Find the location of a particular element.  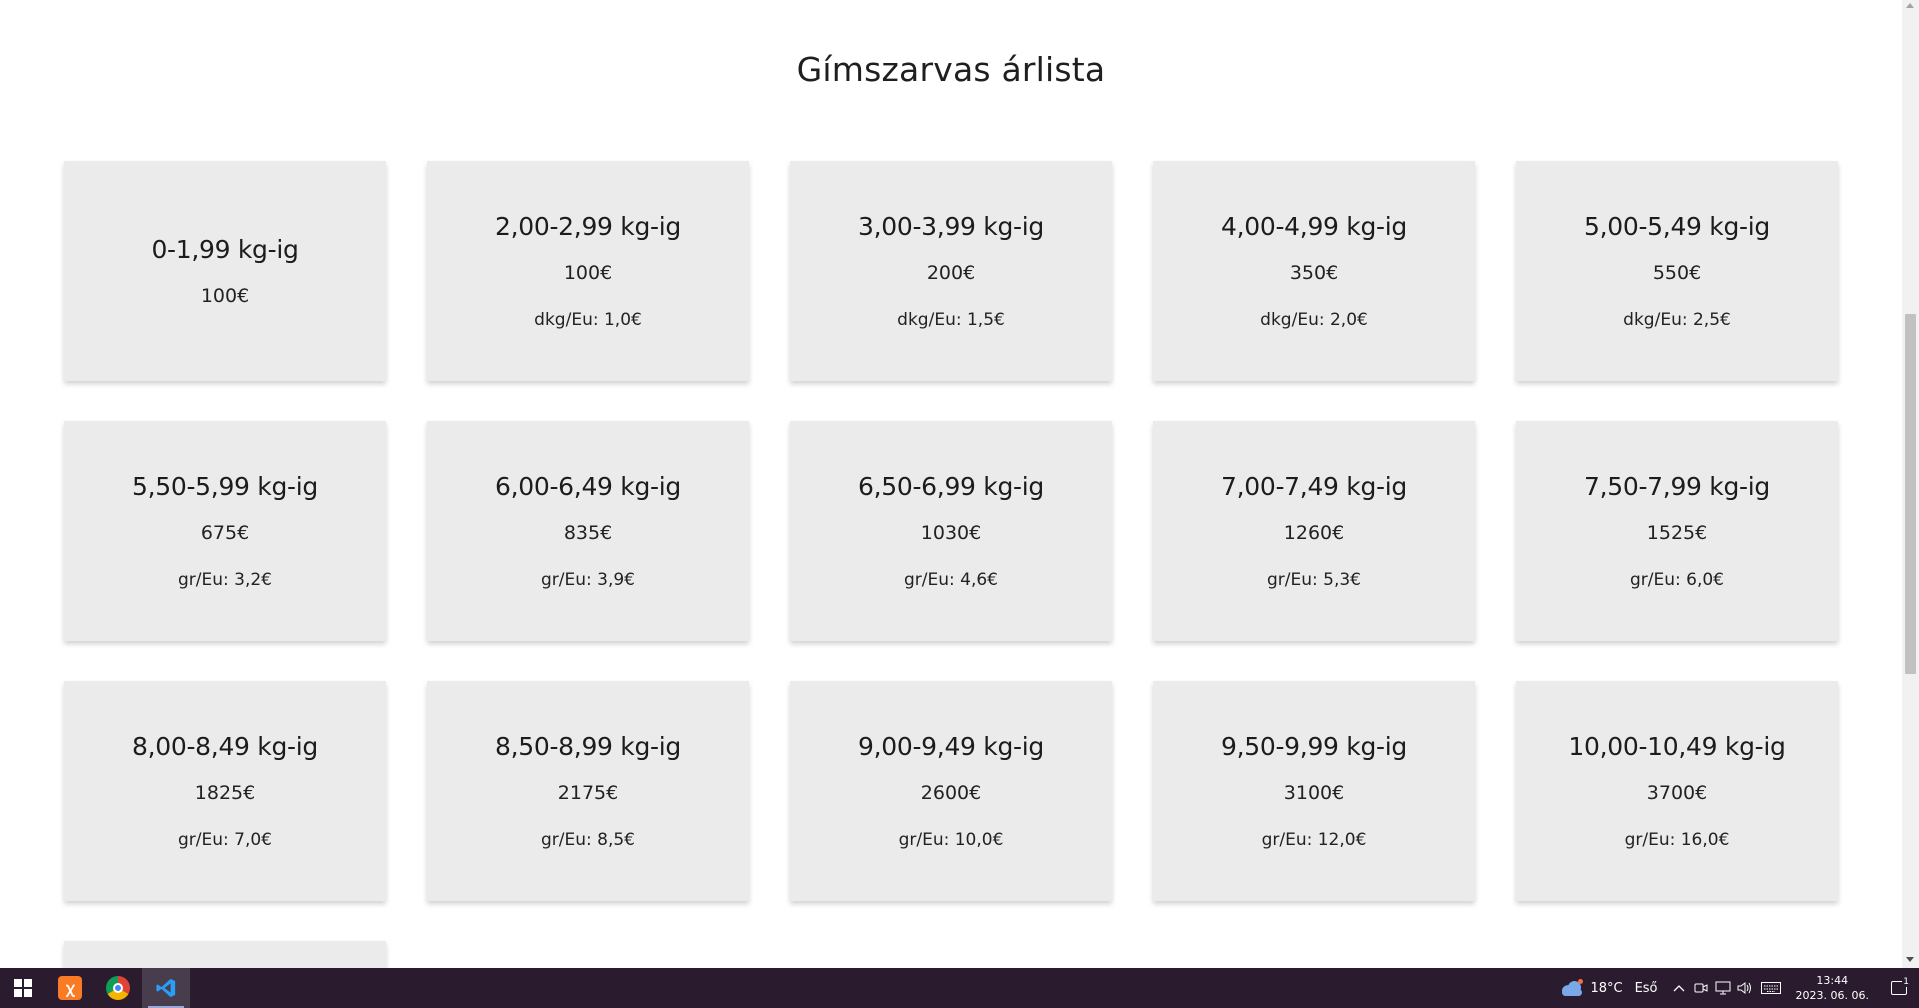

vscode-icon is located at coordinates (166, 988).